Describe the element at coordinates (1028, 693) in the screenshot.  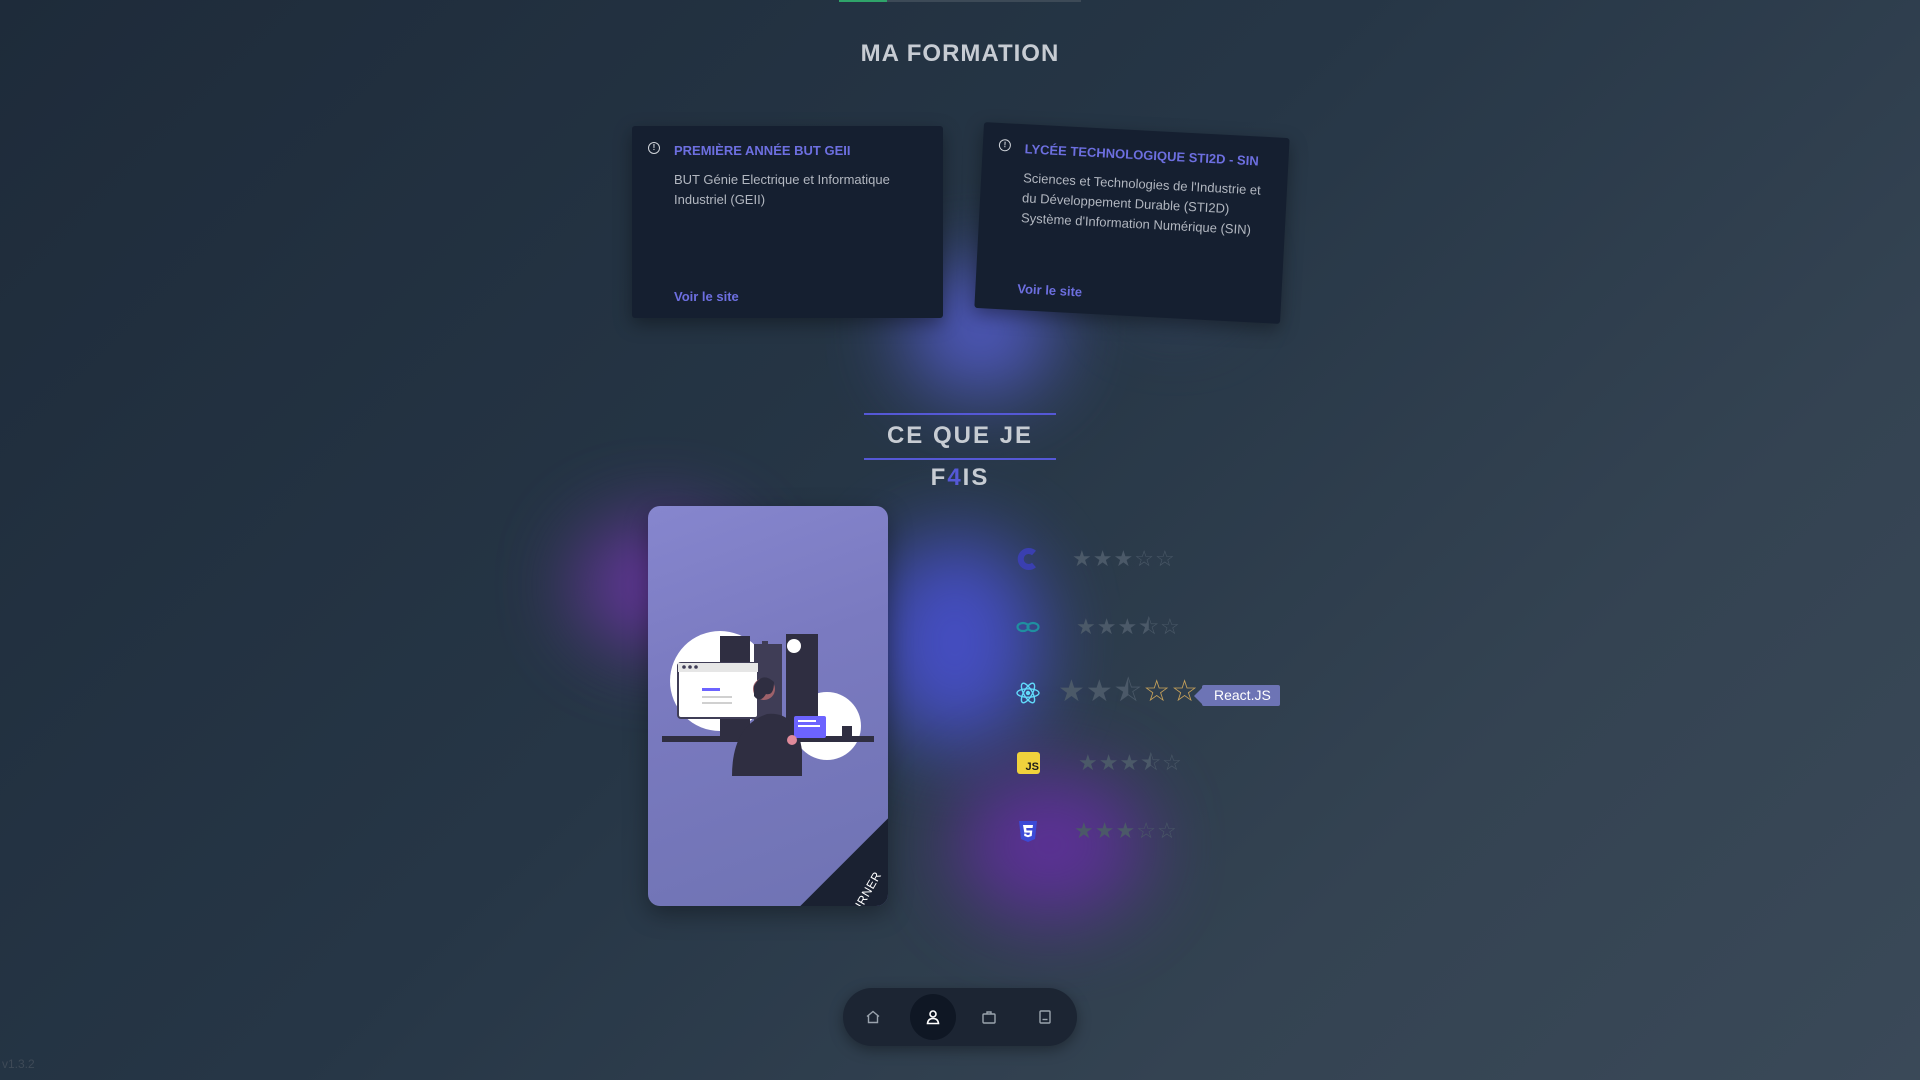
I see `react-icon` at that location.